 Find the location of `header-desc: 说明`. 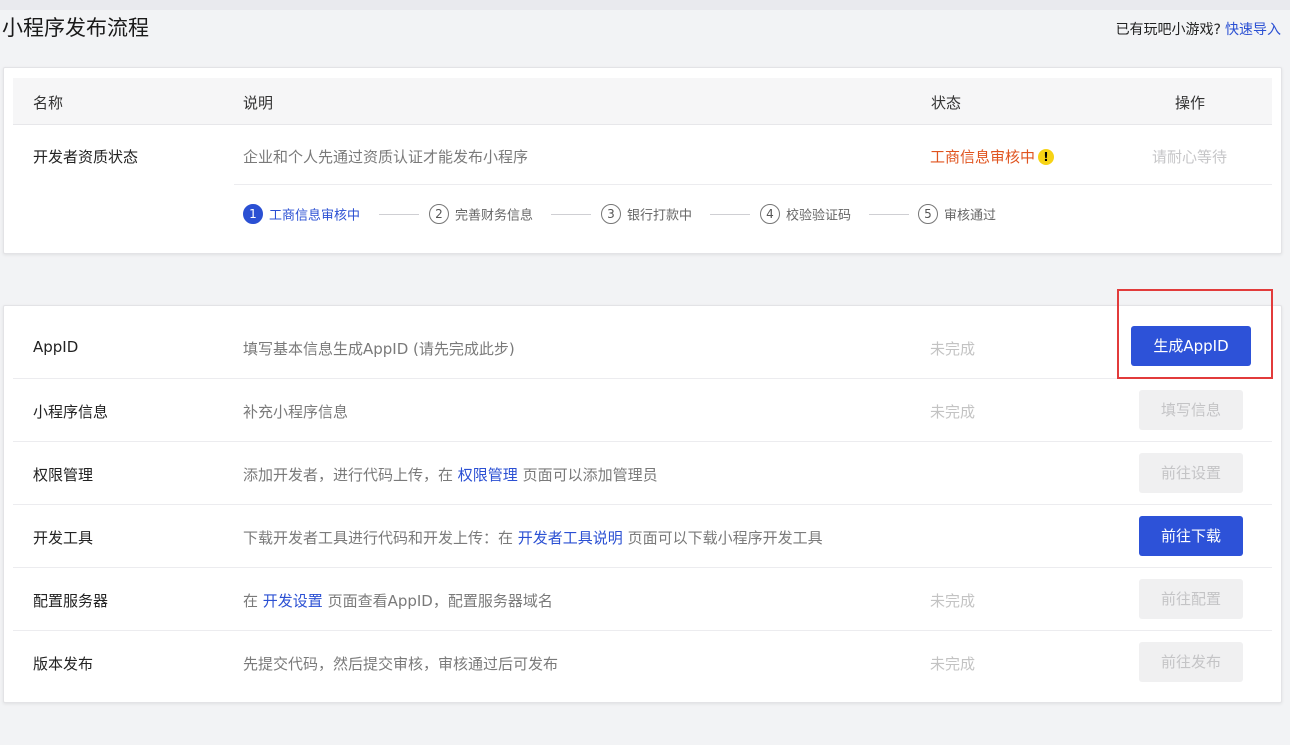

header-desc: 说明 is located at coordinates (258, 103).